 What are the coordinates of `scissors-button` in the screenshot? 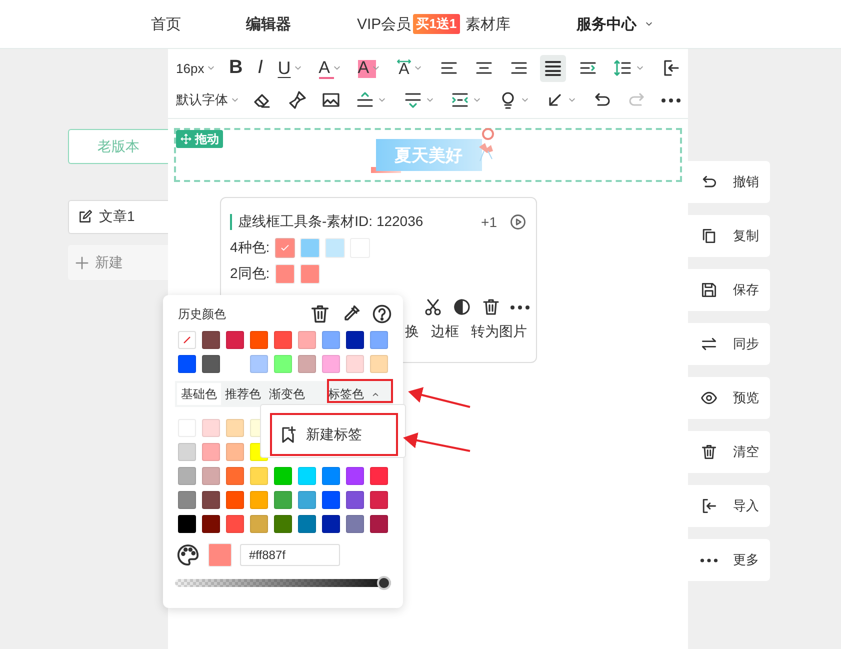 It's located at (433, 307).